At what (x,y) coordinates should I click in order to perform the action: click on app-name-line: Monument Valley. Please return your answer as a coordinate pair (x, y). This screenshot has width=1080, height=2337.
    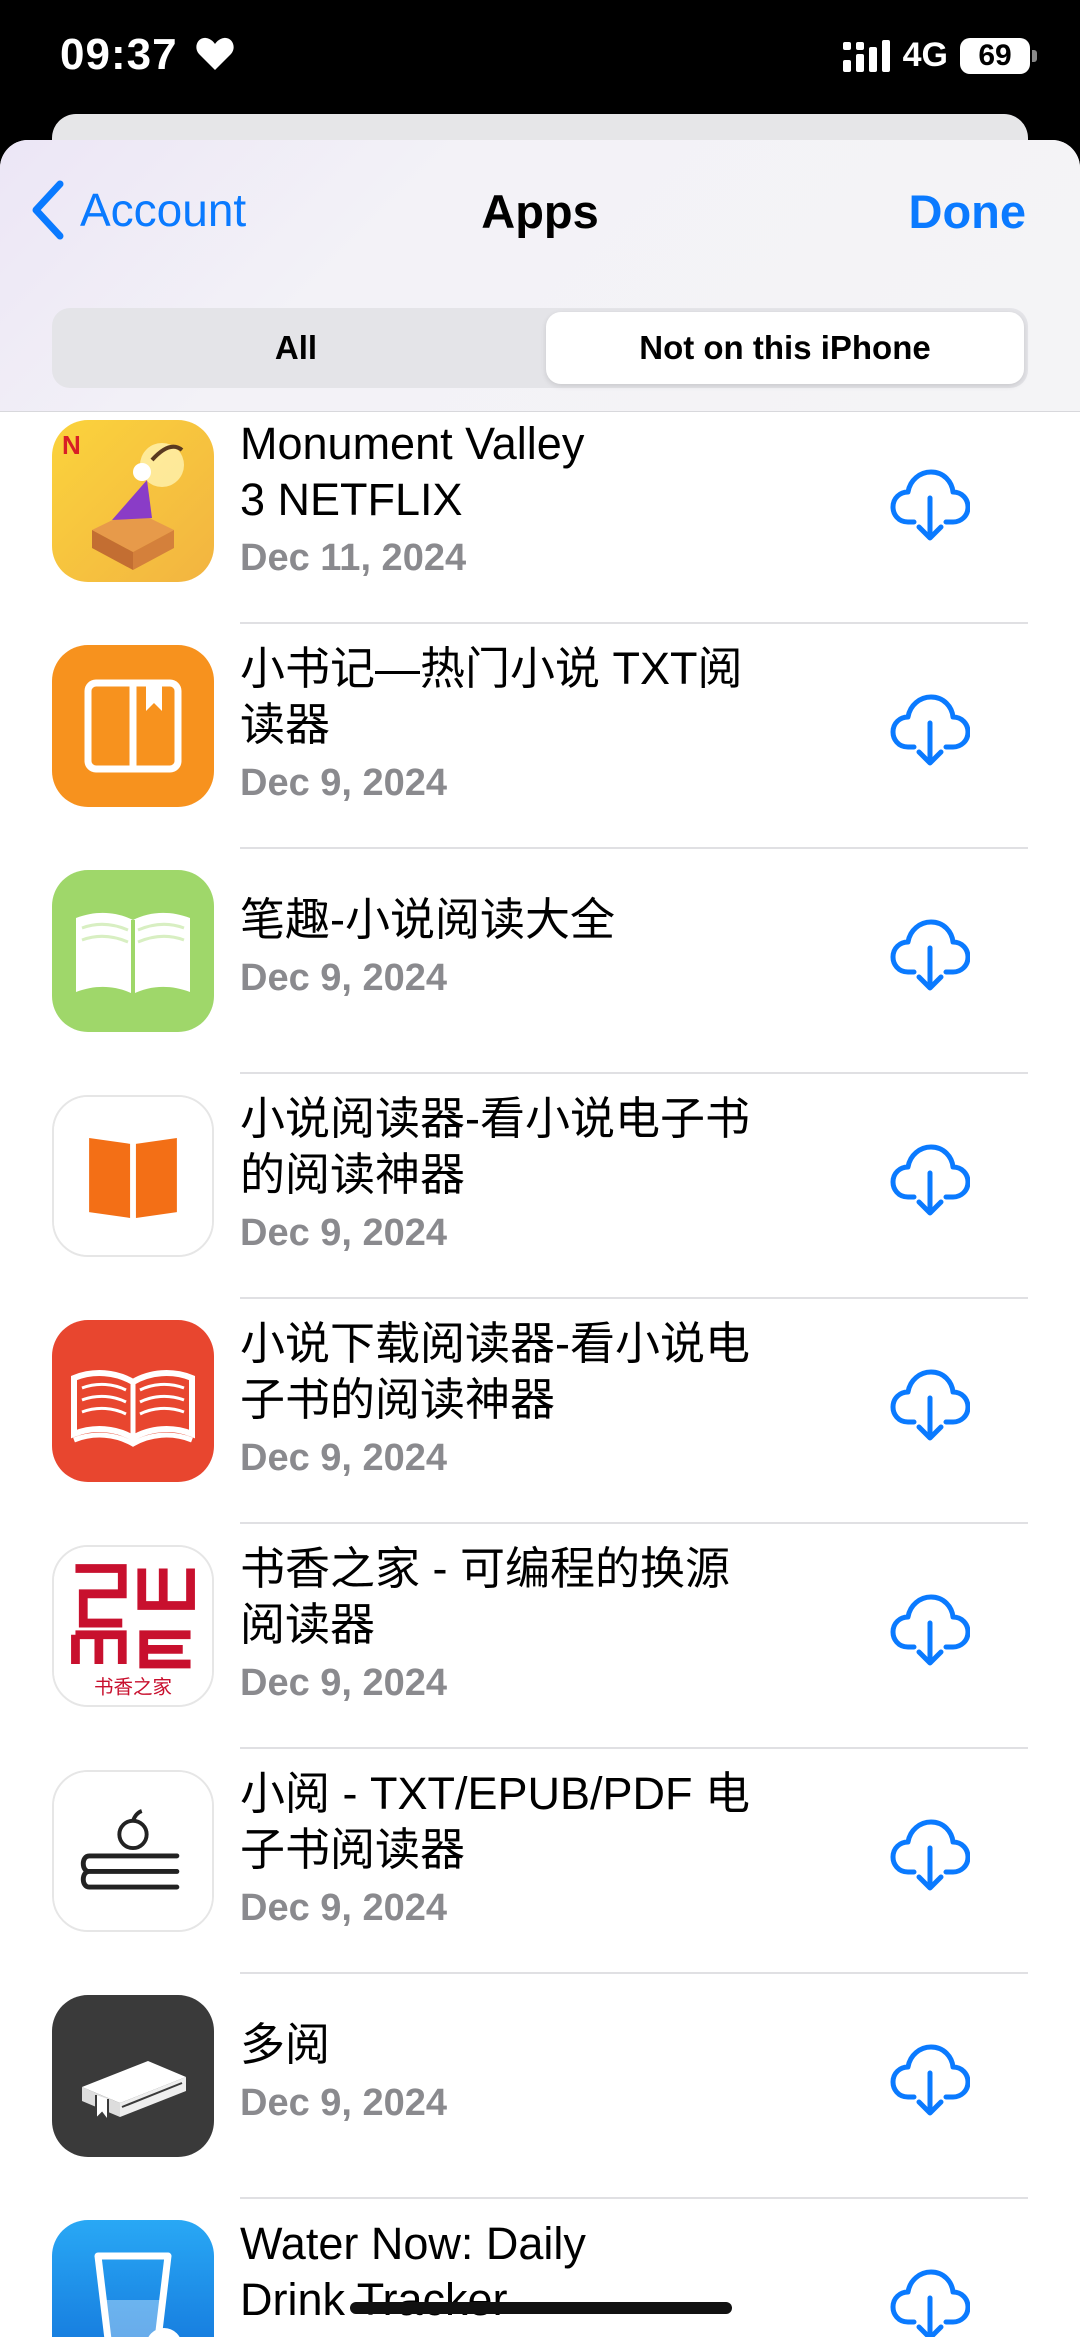
    Looking at the image, I should click on (412, 443).